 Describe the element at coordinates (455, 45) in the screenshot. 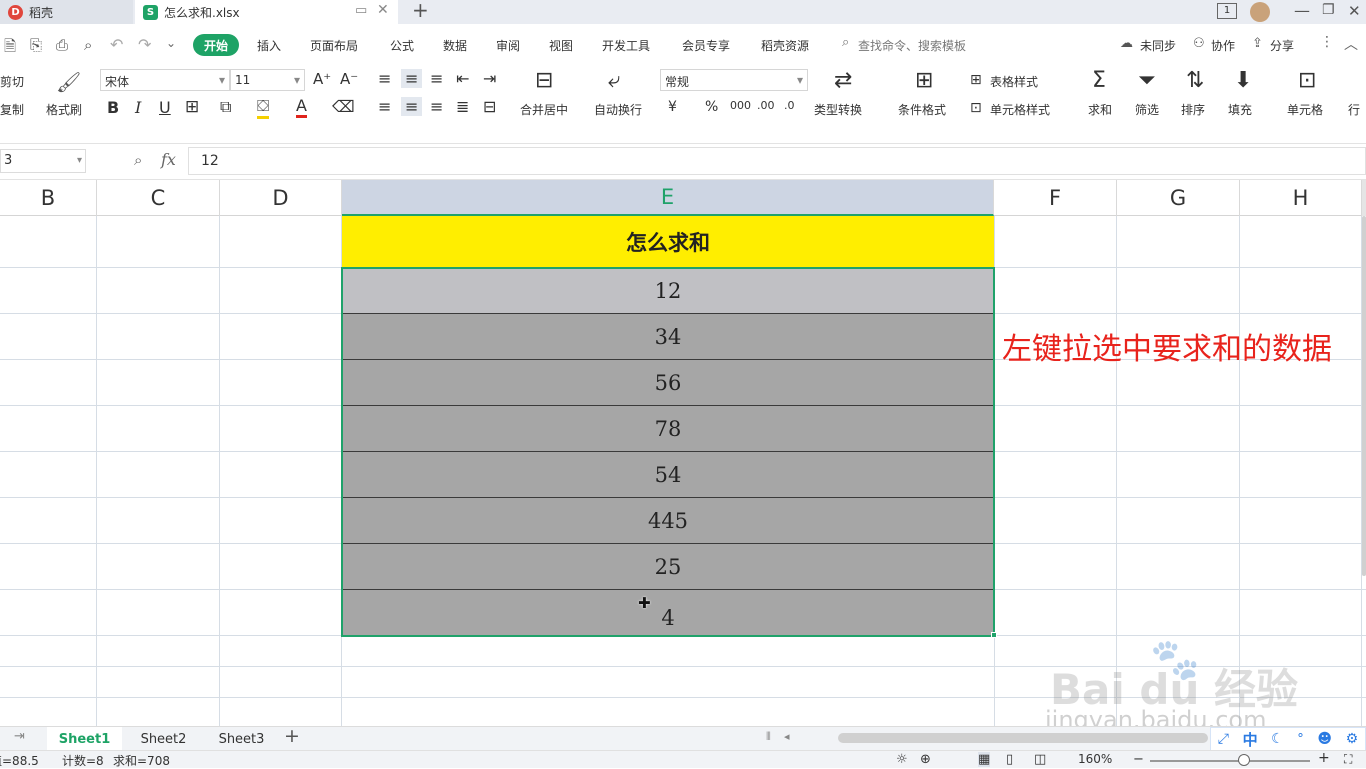

I see `menu-tab-data: 数据` at that location.